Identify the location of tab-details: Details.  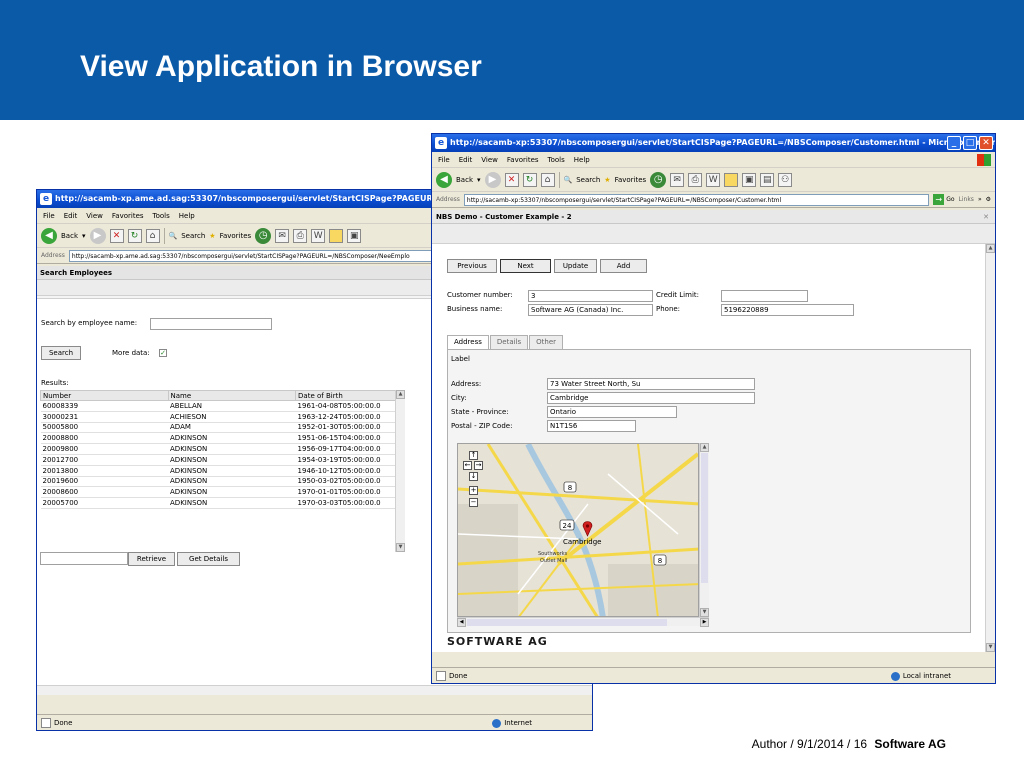
(509, 342).